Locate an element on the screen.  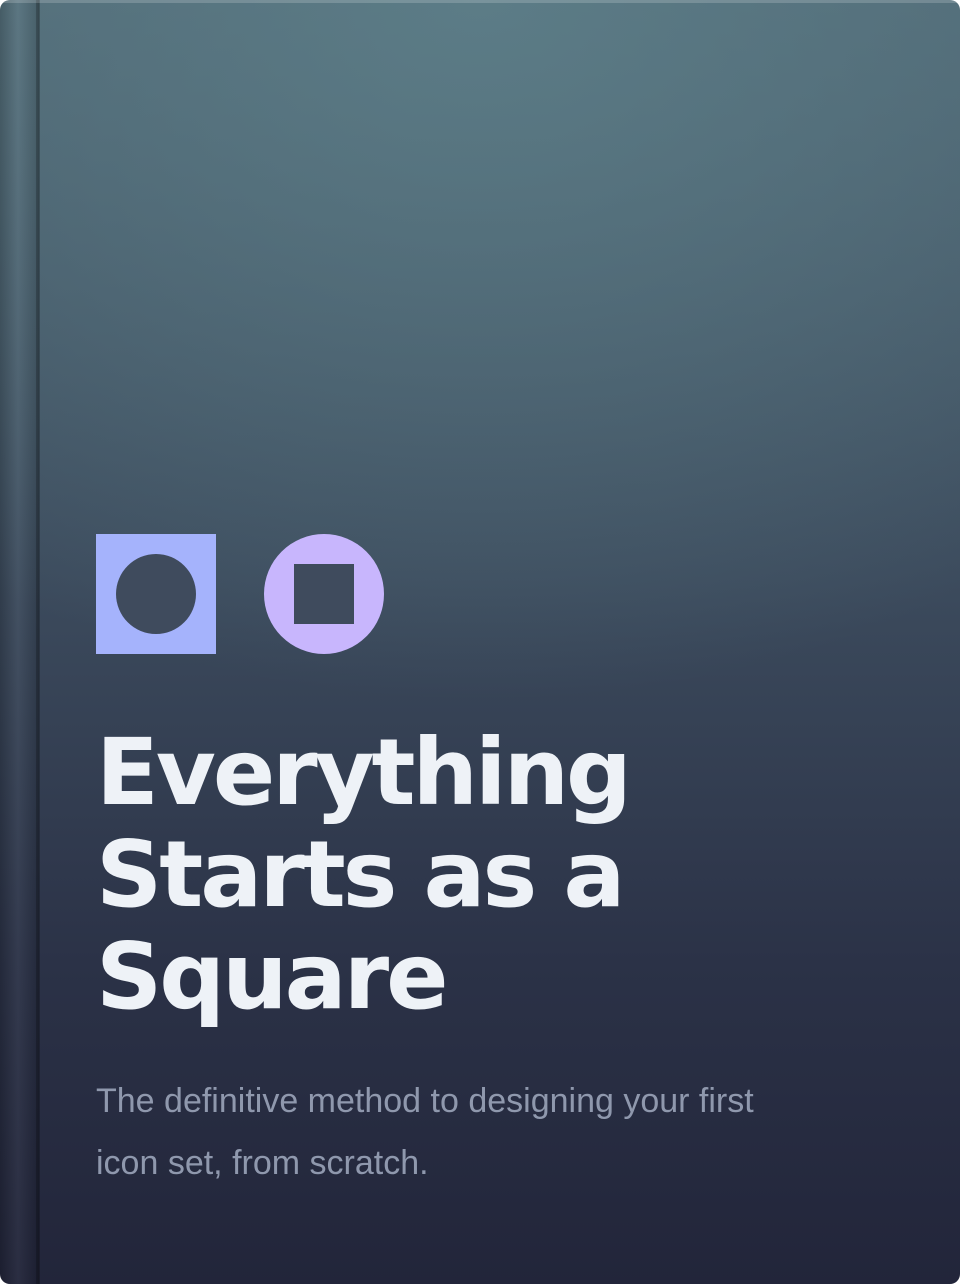
circle-with-square-icon is located at coordinates (324, 594).